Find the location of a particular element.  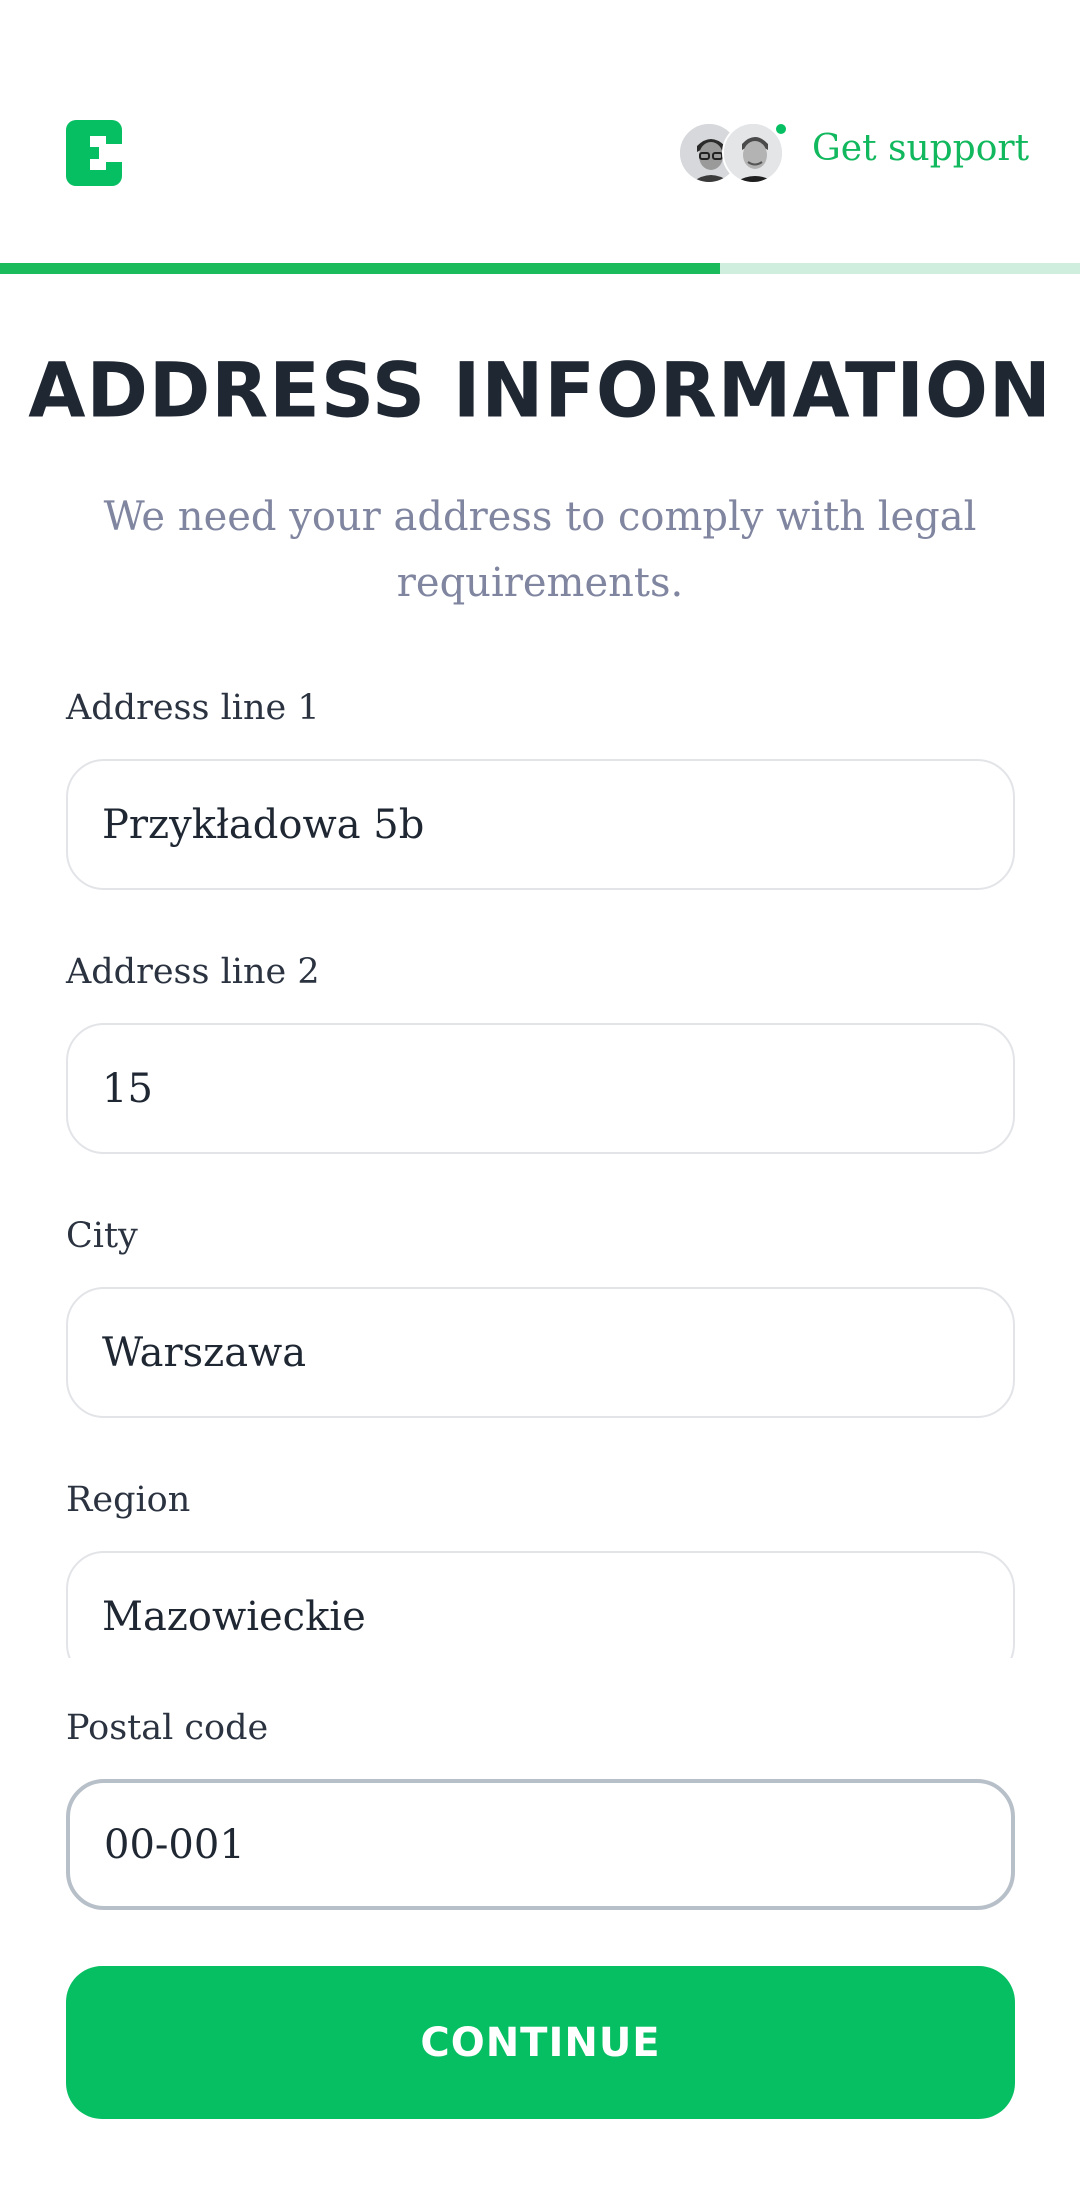

postal-code-input is located at coordinates (540, 1844).